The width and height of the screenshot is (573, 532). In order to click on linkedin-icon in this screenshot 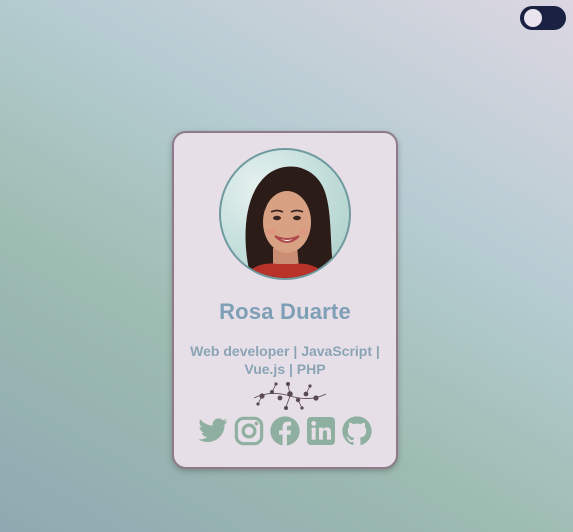, I will do `click(321, 431)`.